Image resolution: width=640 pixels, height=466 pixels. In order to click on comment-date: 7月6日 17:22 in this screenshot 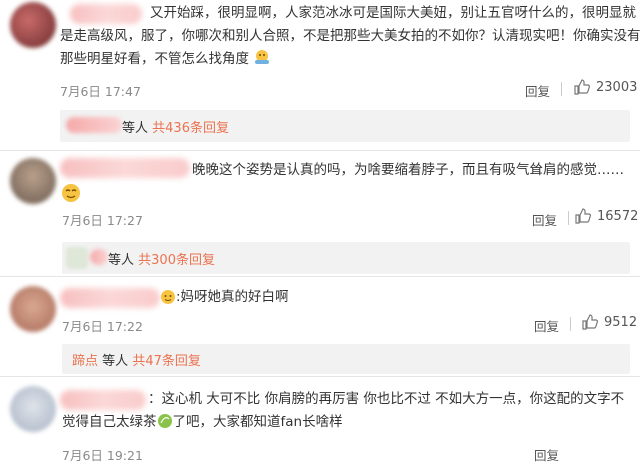, I will do `click(102, 326)`.